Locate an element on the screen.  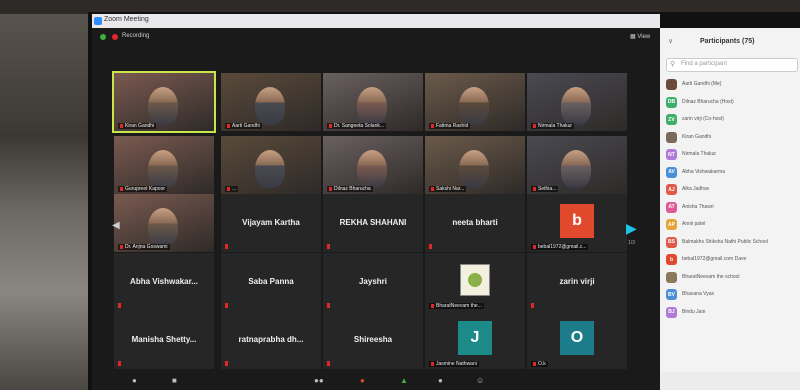
participant-name: bebal1972@gmail.com Dave is located at coordinates (714, 259).